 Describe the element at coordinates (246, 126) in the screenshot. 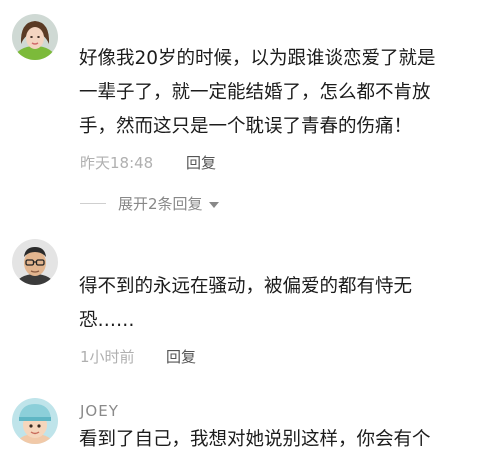

I see `comment-1-line-3: 手，然而这只是一个耽误了青春的伤痛！` at that location.